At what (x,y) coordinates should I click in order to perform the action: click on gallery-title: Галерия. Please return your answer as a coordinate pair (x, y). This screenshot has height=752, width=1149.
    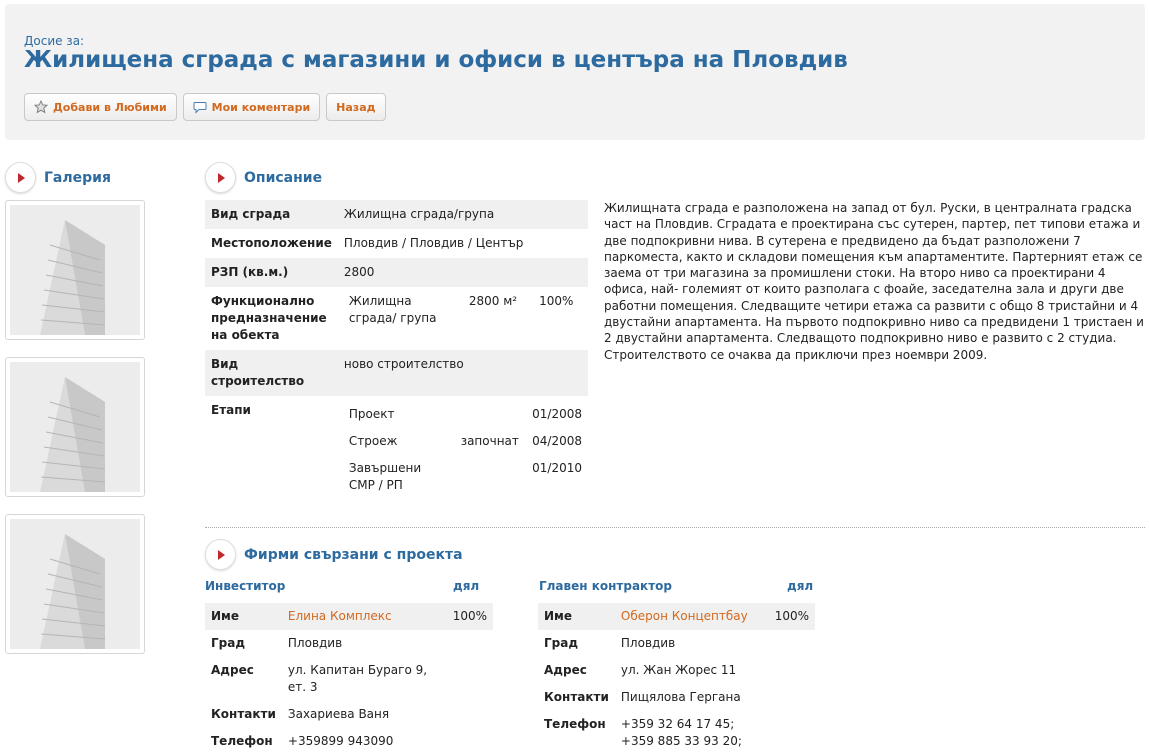
    Looking at the image, I should click on (77, 177).